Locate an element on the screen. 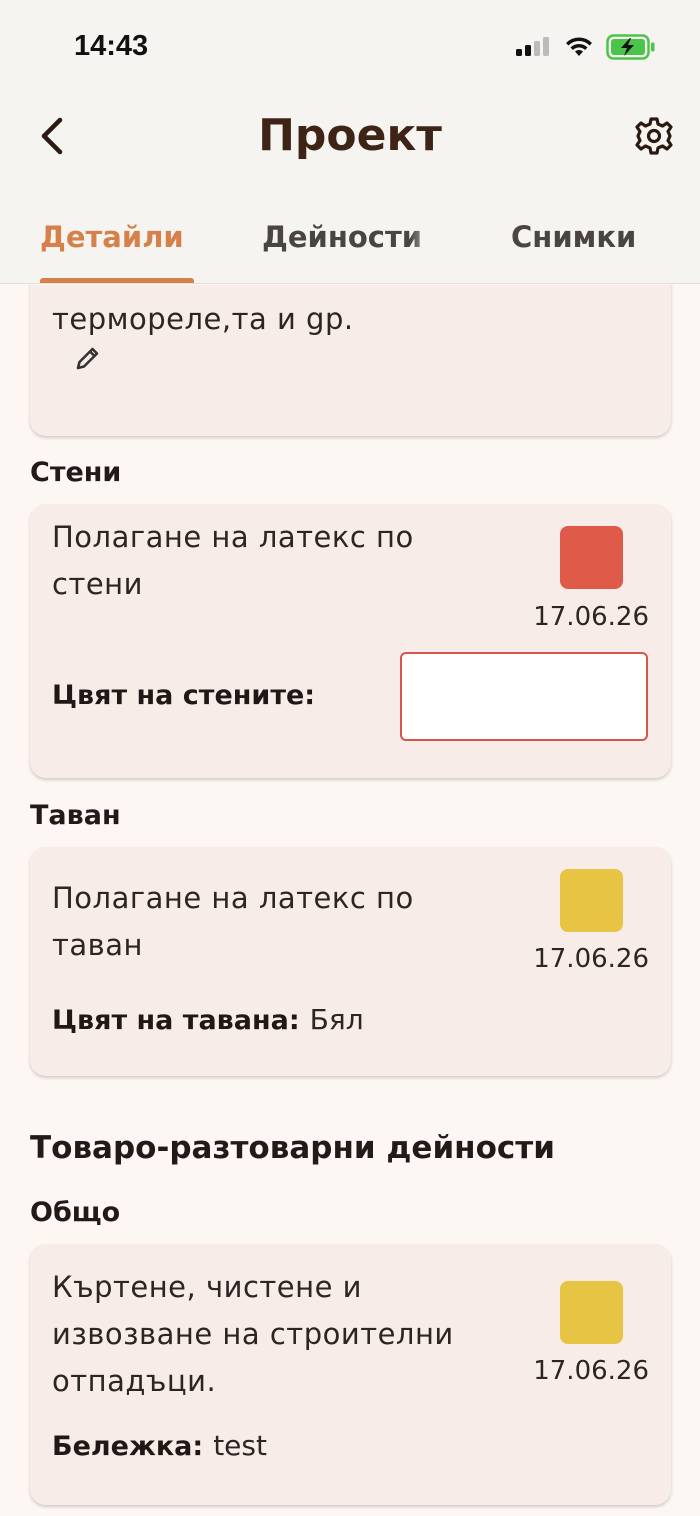 The height and width of the screenshot is (1516, 700). description-card: термореле,та и gр. is located at coordinates (350, 360).